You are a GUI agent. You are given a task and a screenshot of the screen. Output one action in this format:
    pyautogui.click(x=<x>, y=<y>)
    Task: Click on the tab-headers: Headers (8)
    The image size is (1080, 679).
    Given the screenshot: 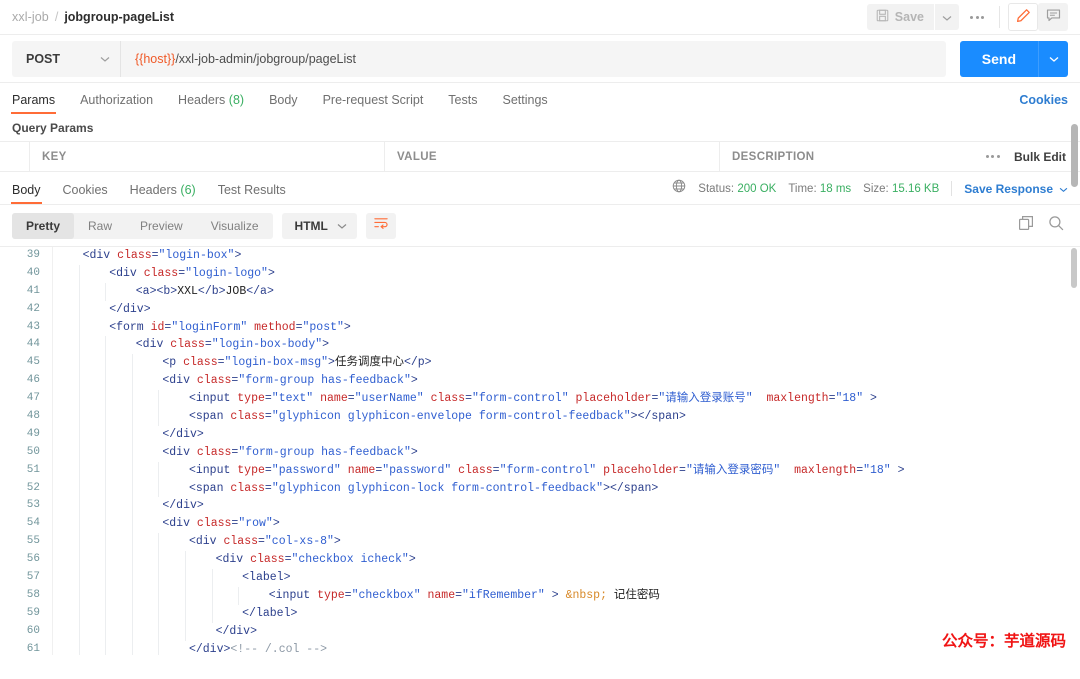 What is the action you would take?
    pyautogui.click(x=211, y=103)
    